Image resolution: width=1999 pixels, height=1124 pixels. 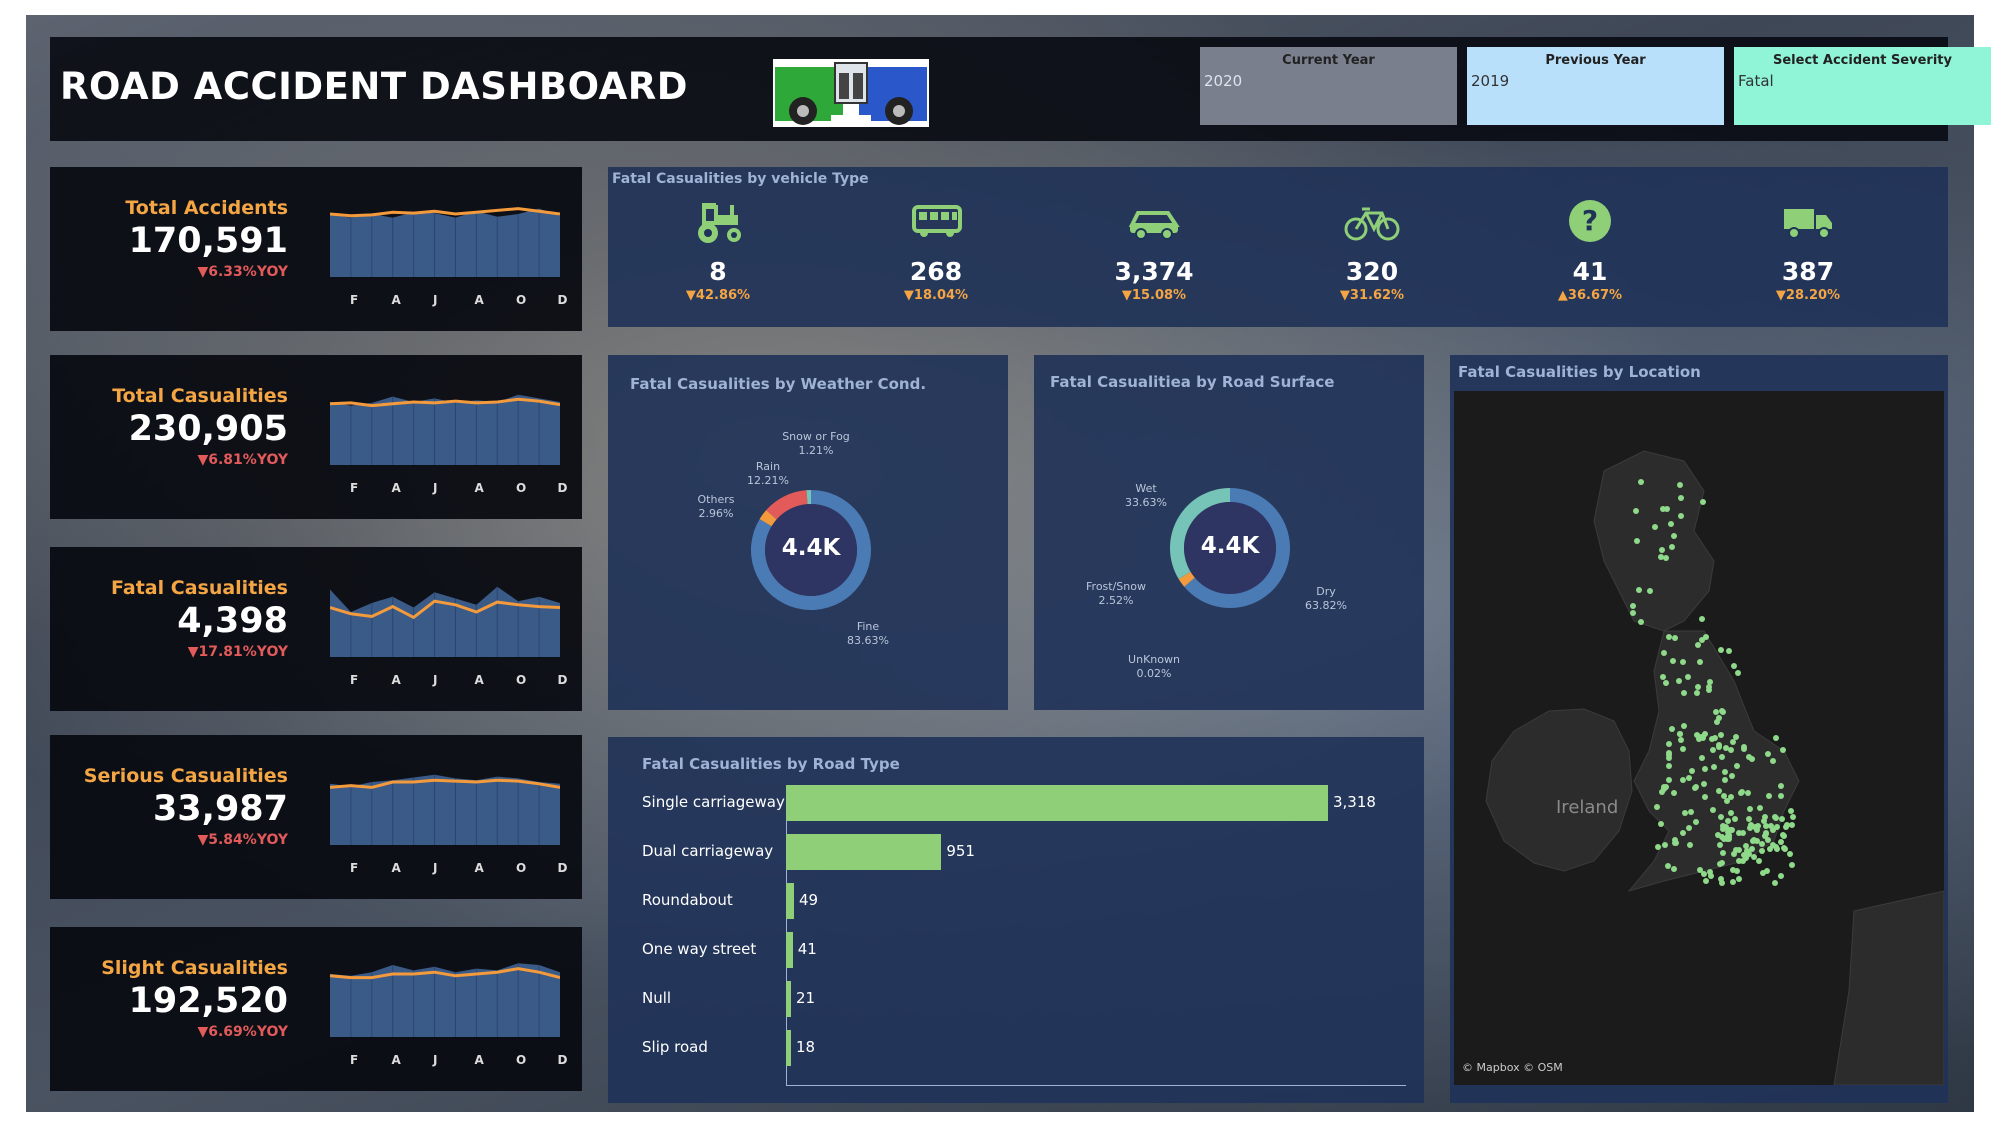 What do you see at coordinates (1326, 598) in the screenshot?
I see `surface-label-dry: Dry 63.82%` at bounding box center [1326, 598].